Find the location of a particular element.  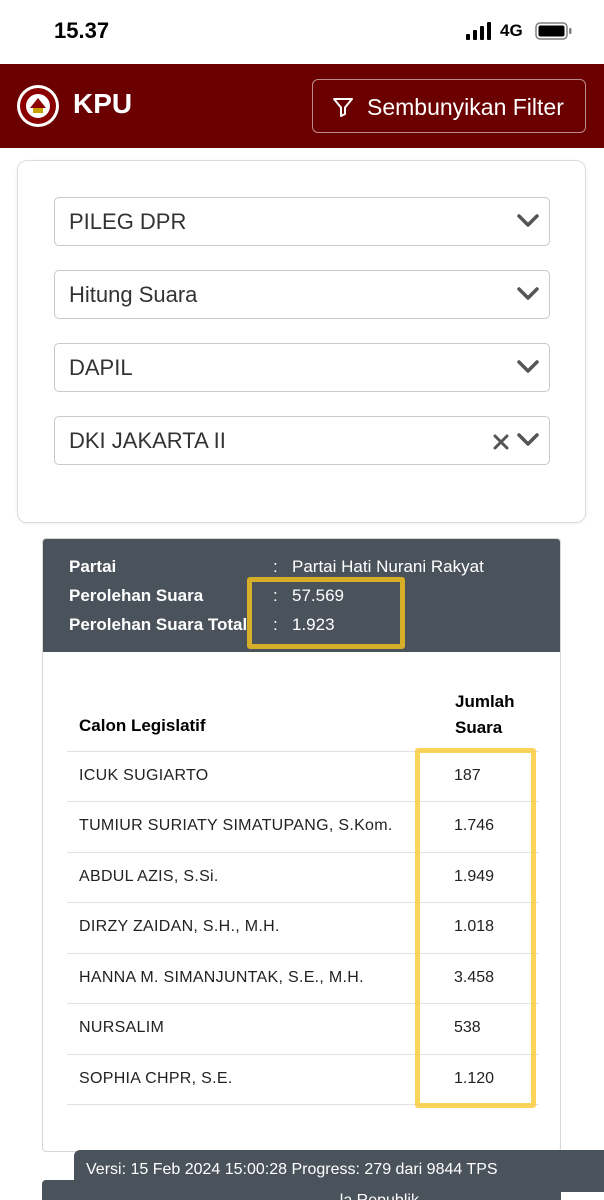

brand-title: KPU is located at coordinates (102, 104).